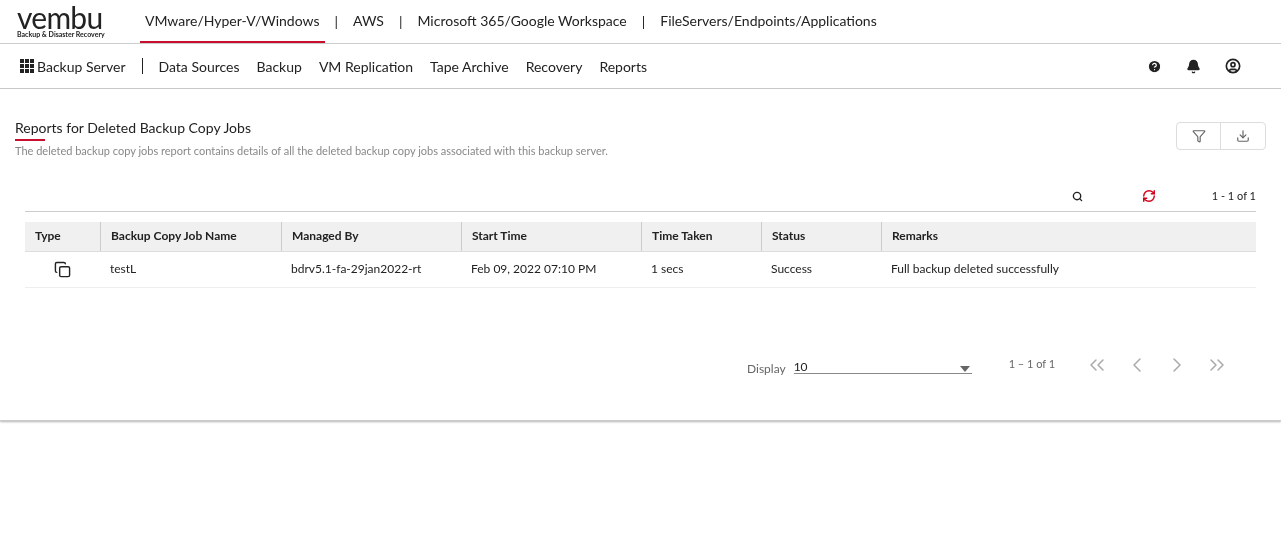 Image resolution: width=1281 pixels, height=553 pixels. I want to click on product-tab: FileServers/Endpoints/Applications, so click(768, 21).